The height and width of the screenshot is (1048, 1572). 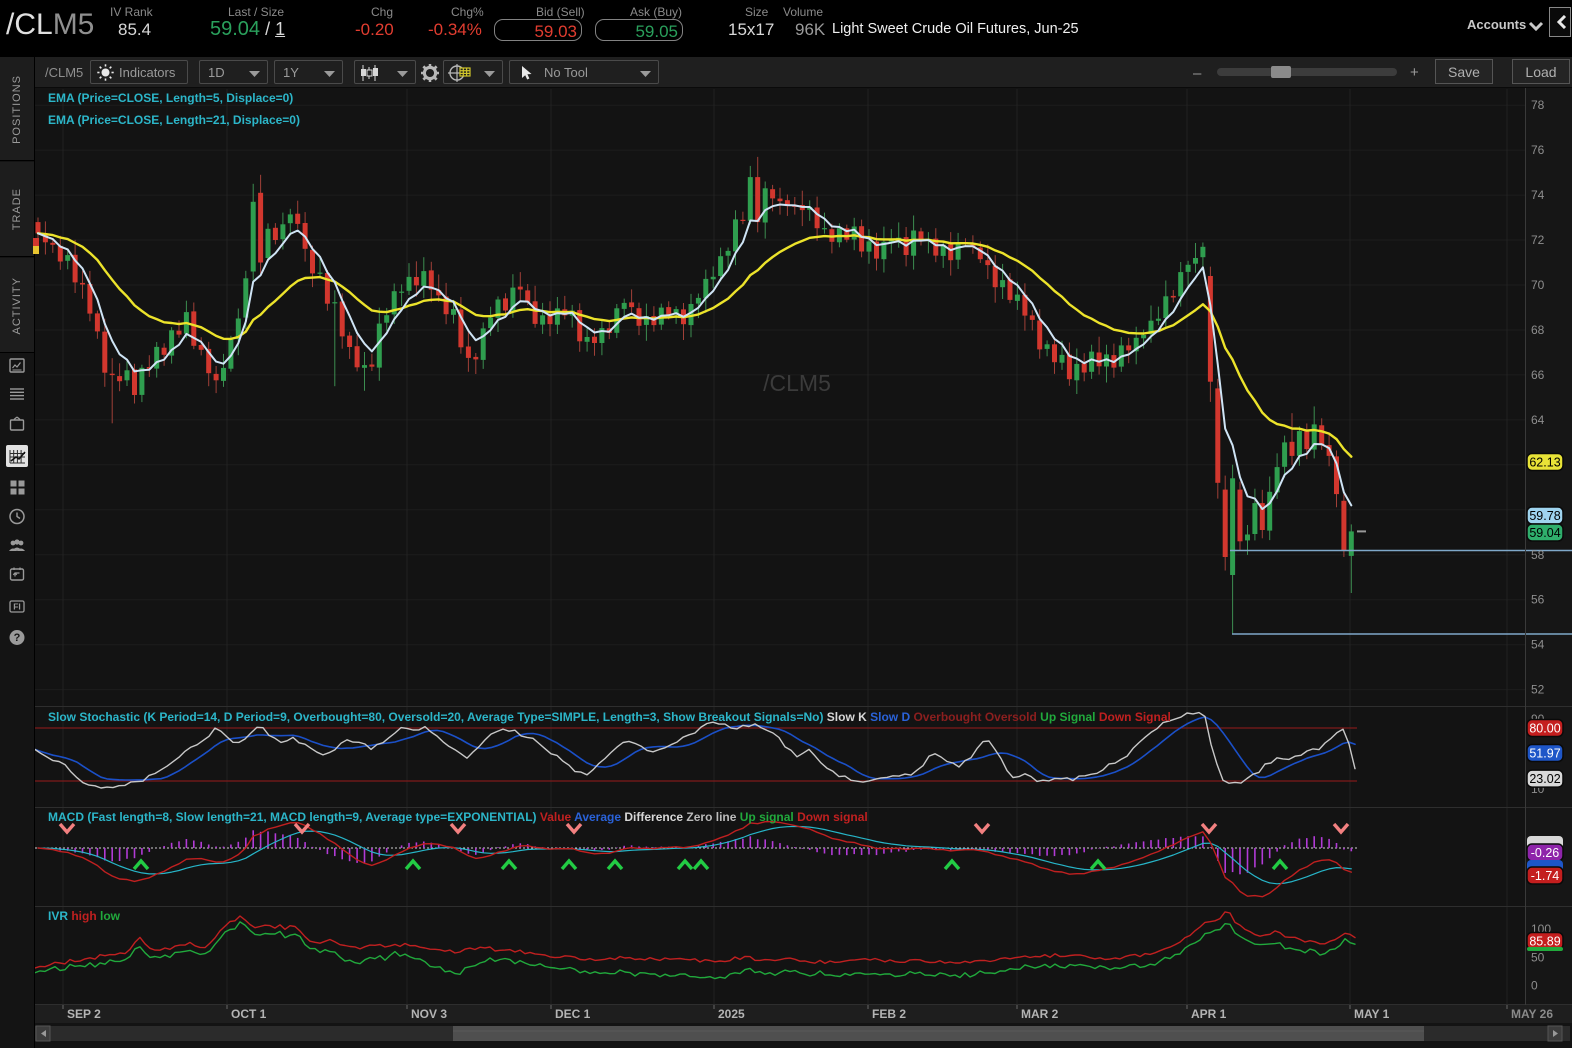 What do you see at coordinates (17, 607) in the screenshot?
I see `svg-text: FI` at bounding box center [17, 607].